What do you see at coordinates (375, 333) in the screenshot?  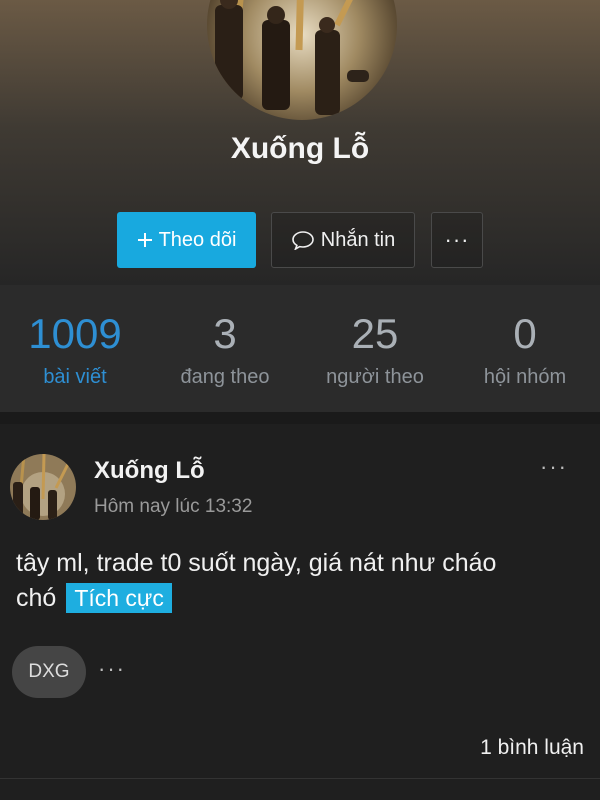 I see `stat-value: 25` at bounding box center [375, 333].